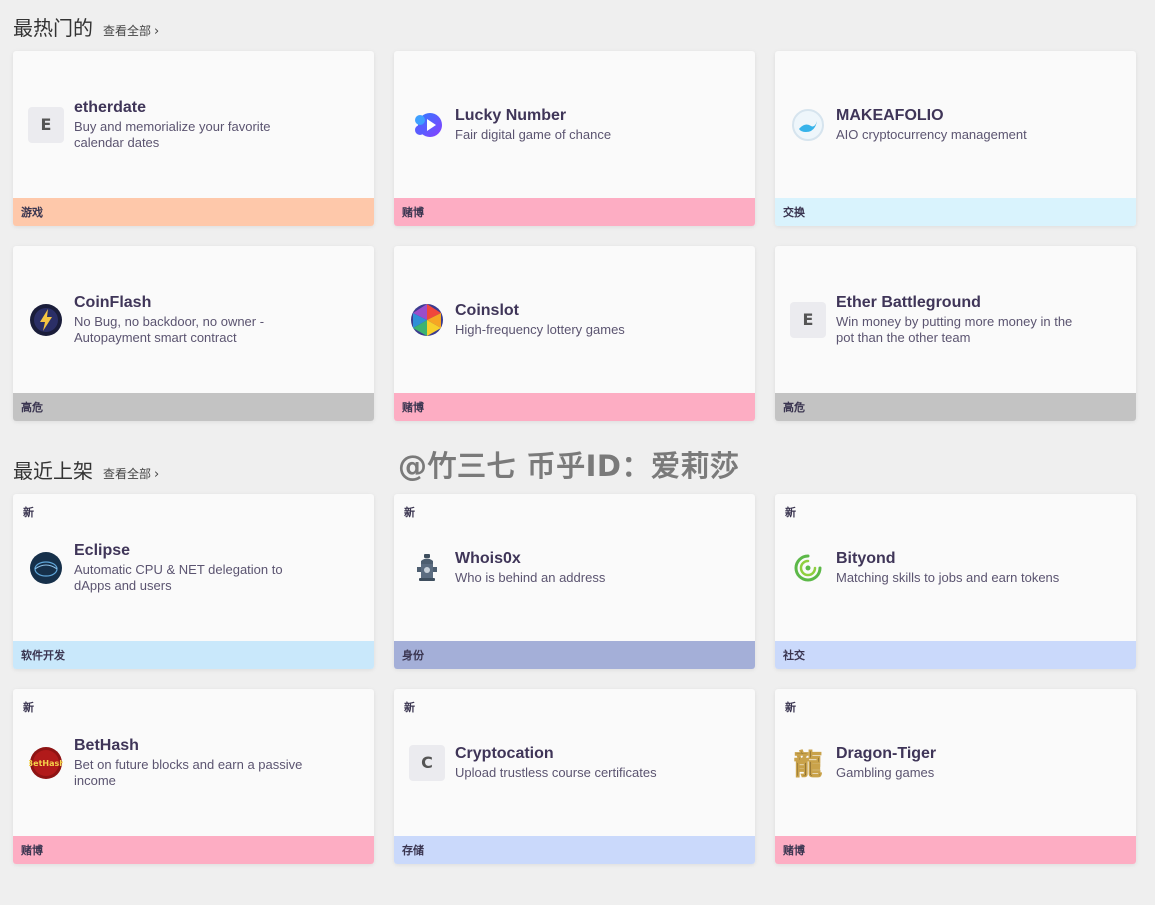  I want to click on app-card-whois0x: 新 Whois0x Who is behind an address 身份, so click(574, 581).